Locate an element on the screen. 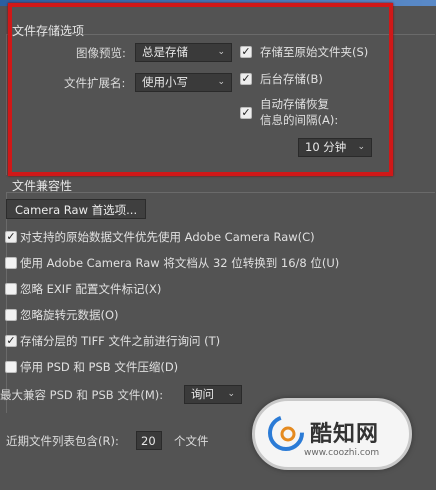 This screenshot has width=436, height=490. watermark-logo-icon is located at coordinates (286, 433).